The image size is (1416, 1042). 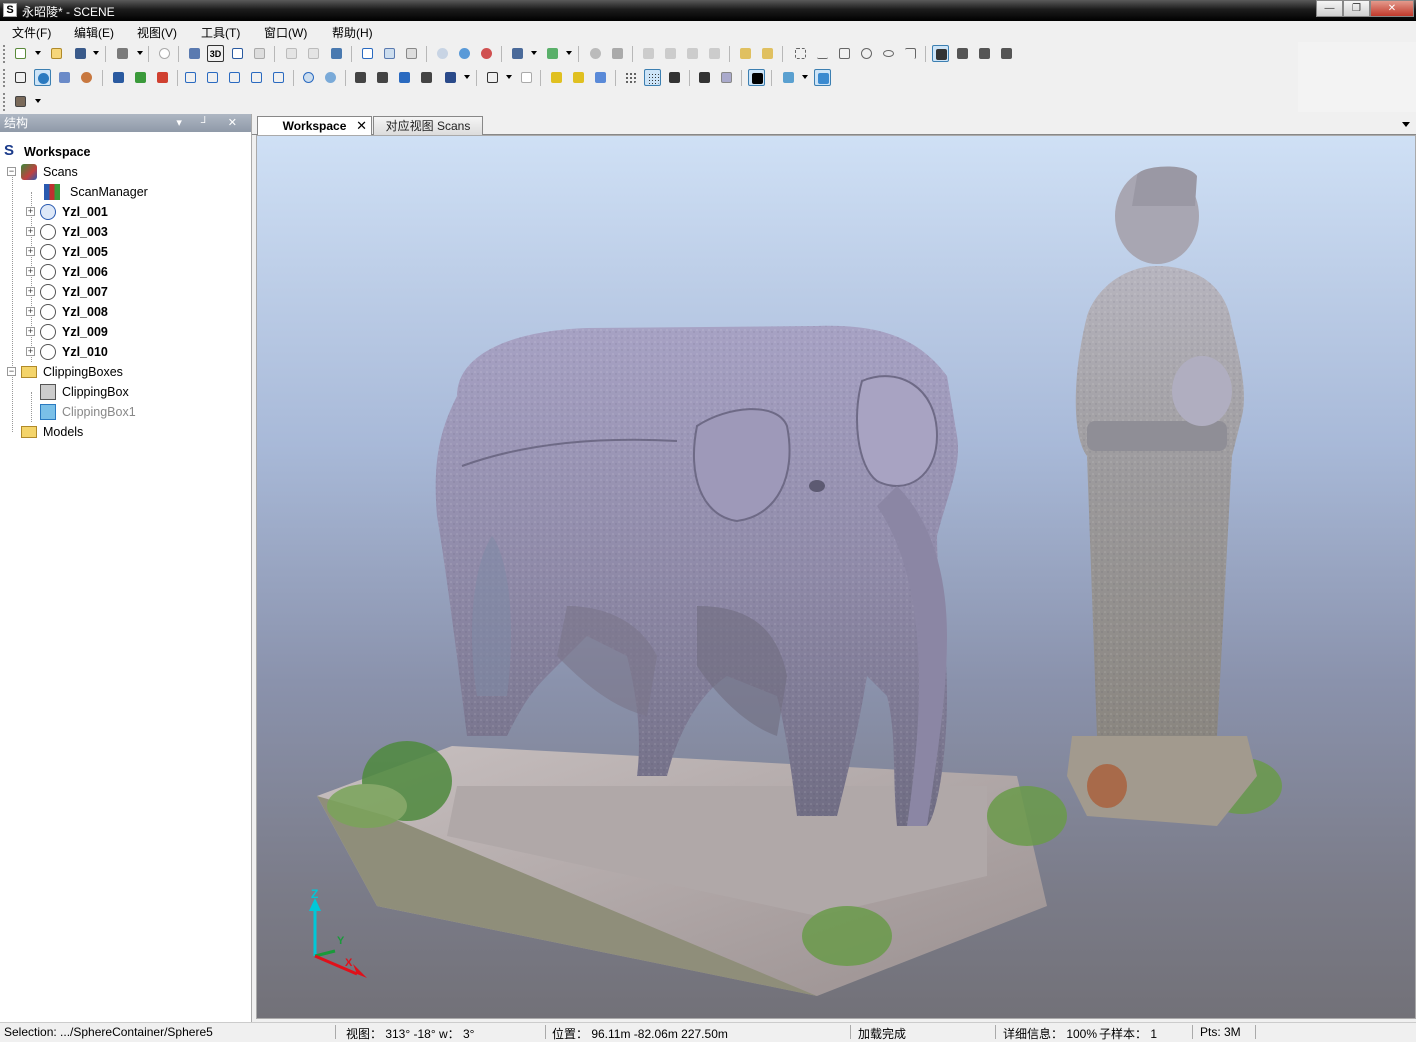 I want to click on selection-mode-2-icon, so click(x=962, y=53).